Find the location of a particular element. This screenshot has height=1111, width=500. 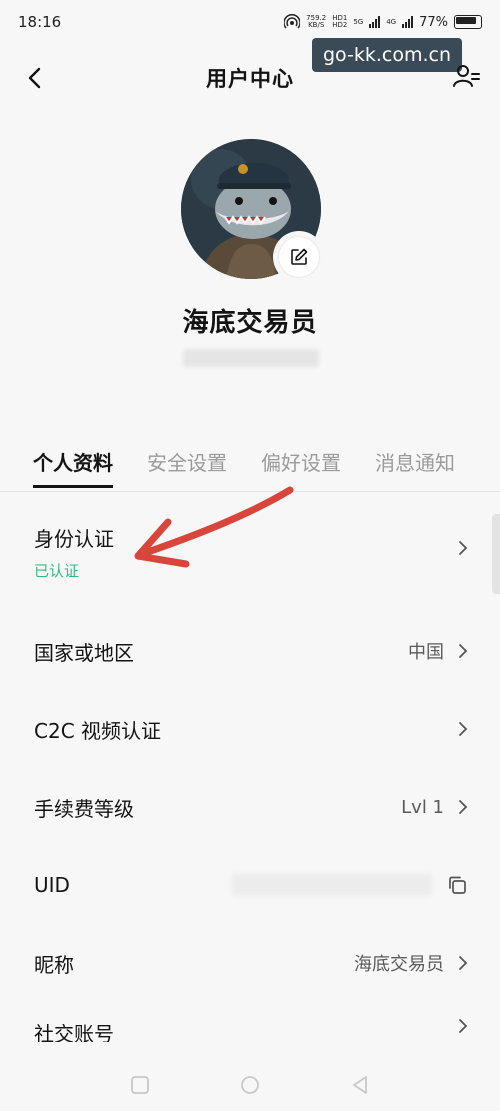

hd-indicator: HD1 HD2 is located at coordinates (339, 22).